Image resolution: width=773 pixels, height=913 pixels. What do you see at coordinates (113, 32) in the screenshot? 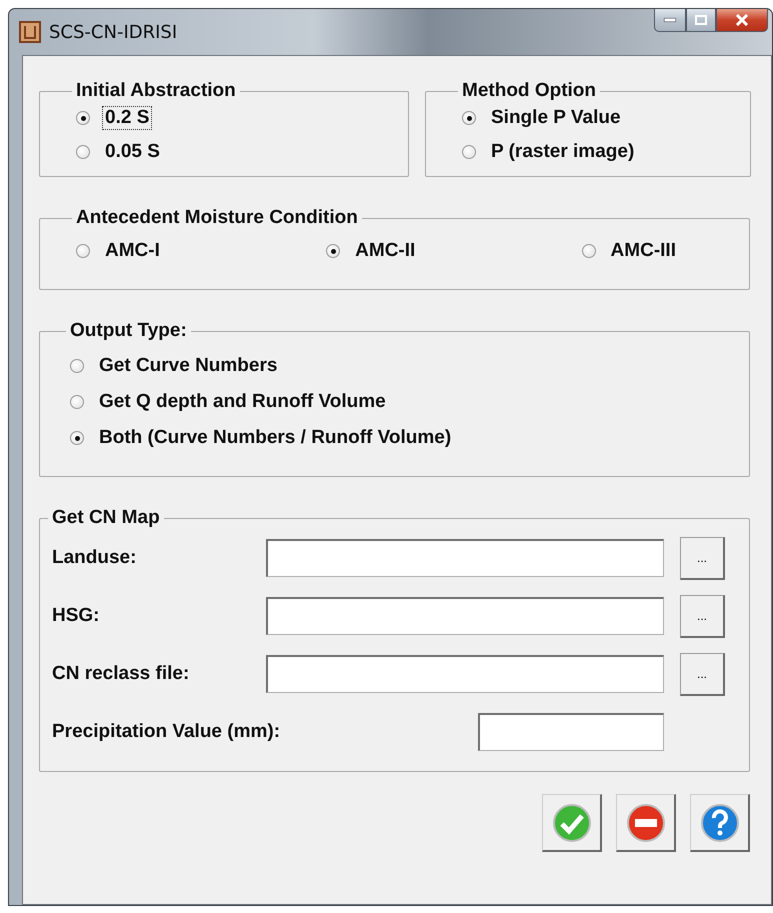
I see `window-title: SCS-CN-IDRISI` at bounding box center [113, 32].